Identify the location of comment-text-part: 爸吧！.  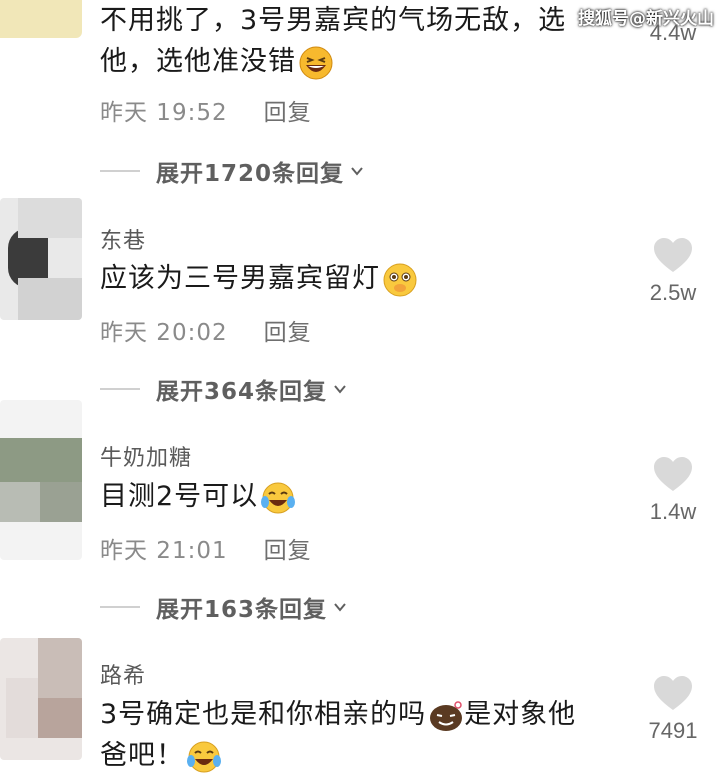
(142, 755).